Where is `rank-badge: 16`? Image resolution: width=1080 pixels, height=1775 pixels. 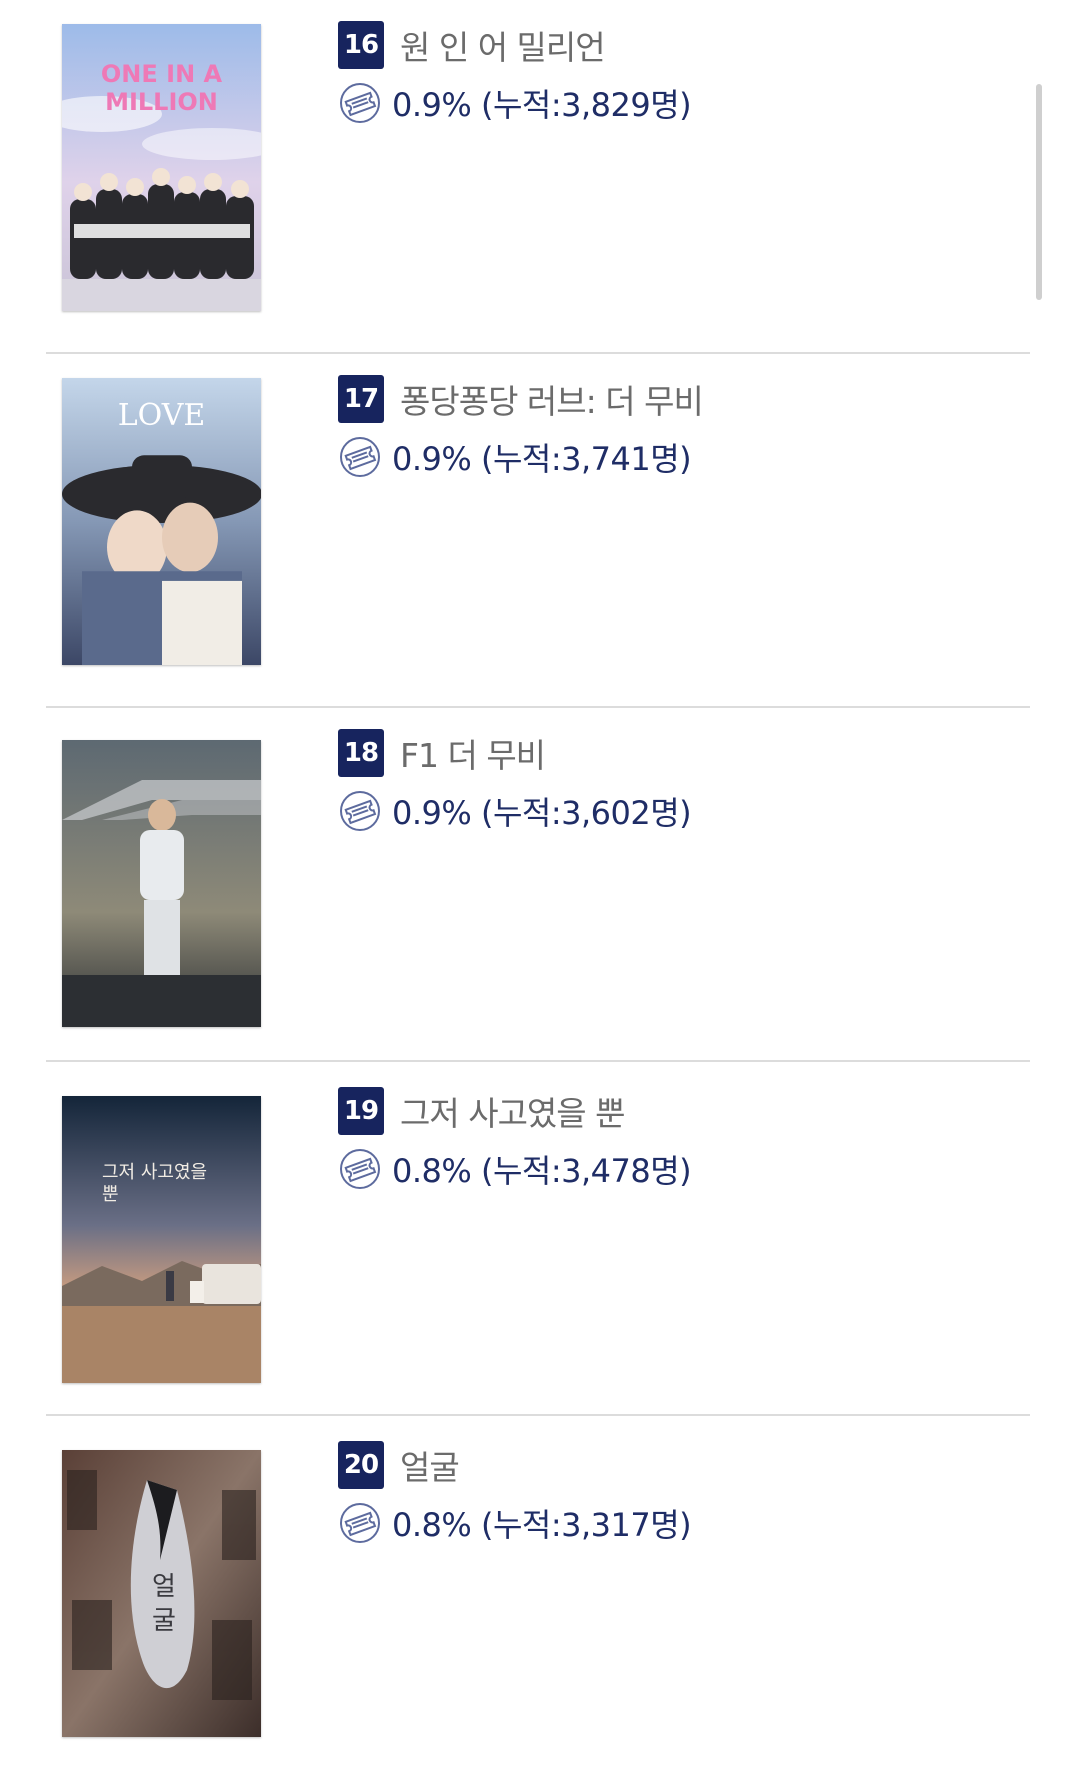 rank-badge: 16 is located at coordinates (361, 45).